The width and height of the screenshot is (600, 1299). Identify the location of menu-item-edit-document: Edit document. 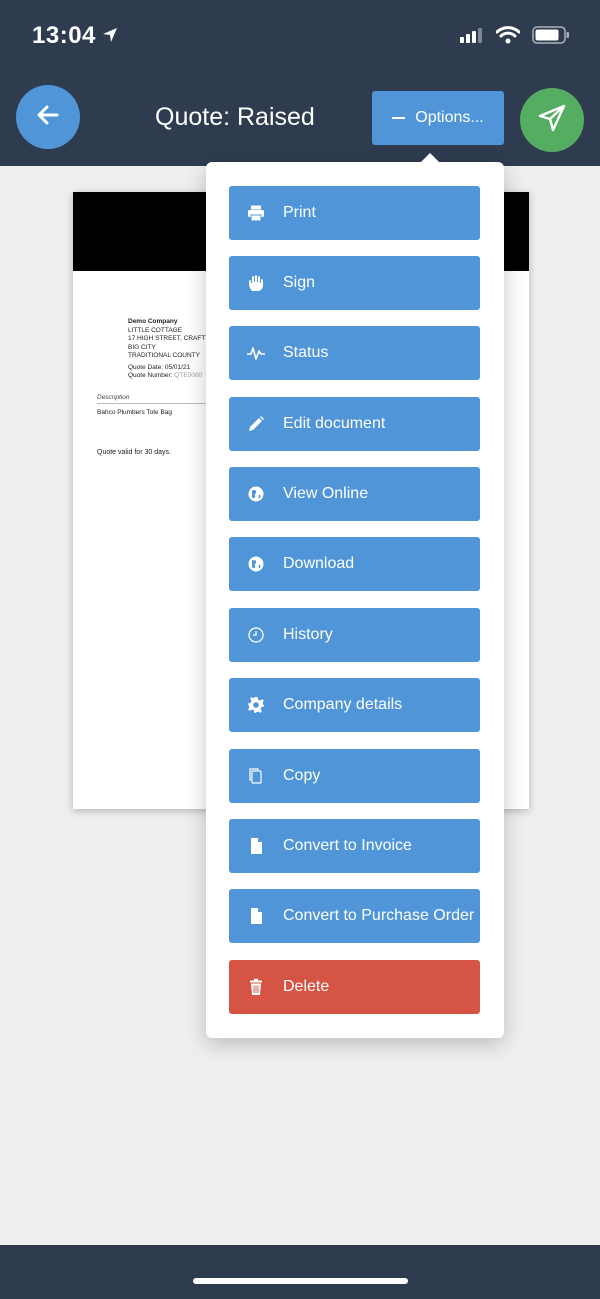
(354, 424).